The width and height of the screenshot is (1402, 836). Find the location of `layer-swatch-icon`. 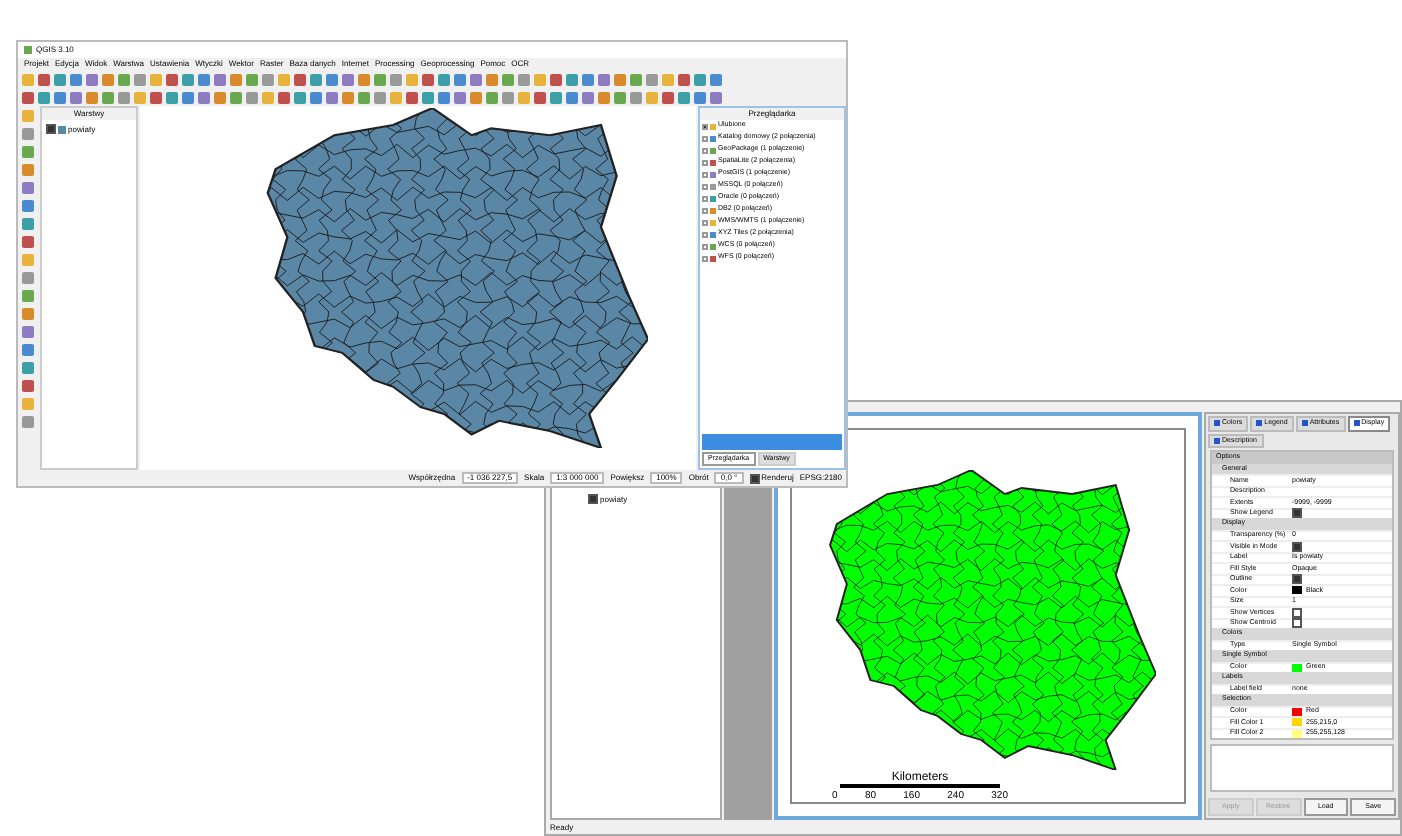

layer-swatch-icon is located at coordinates (62, 129).